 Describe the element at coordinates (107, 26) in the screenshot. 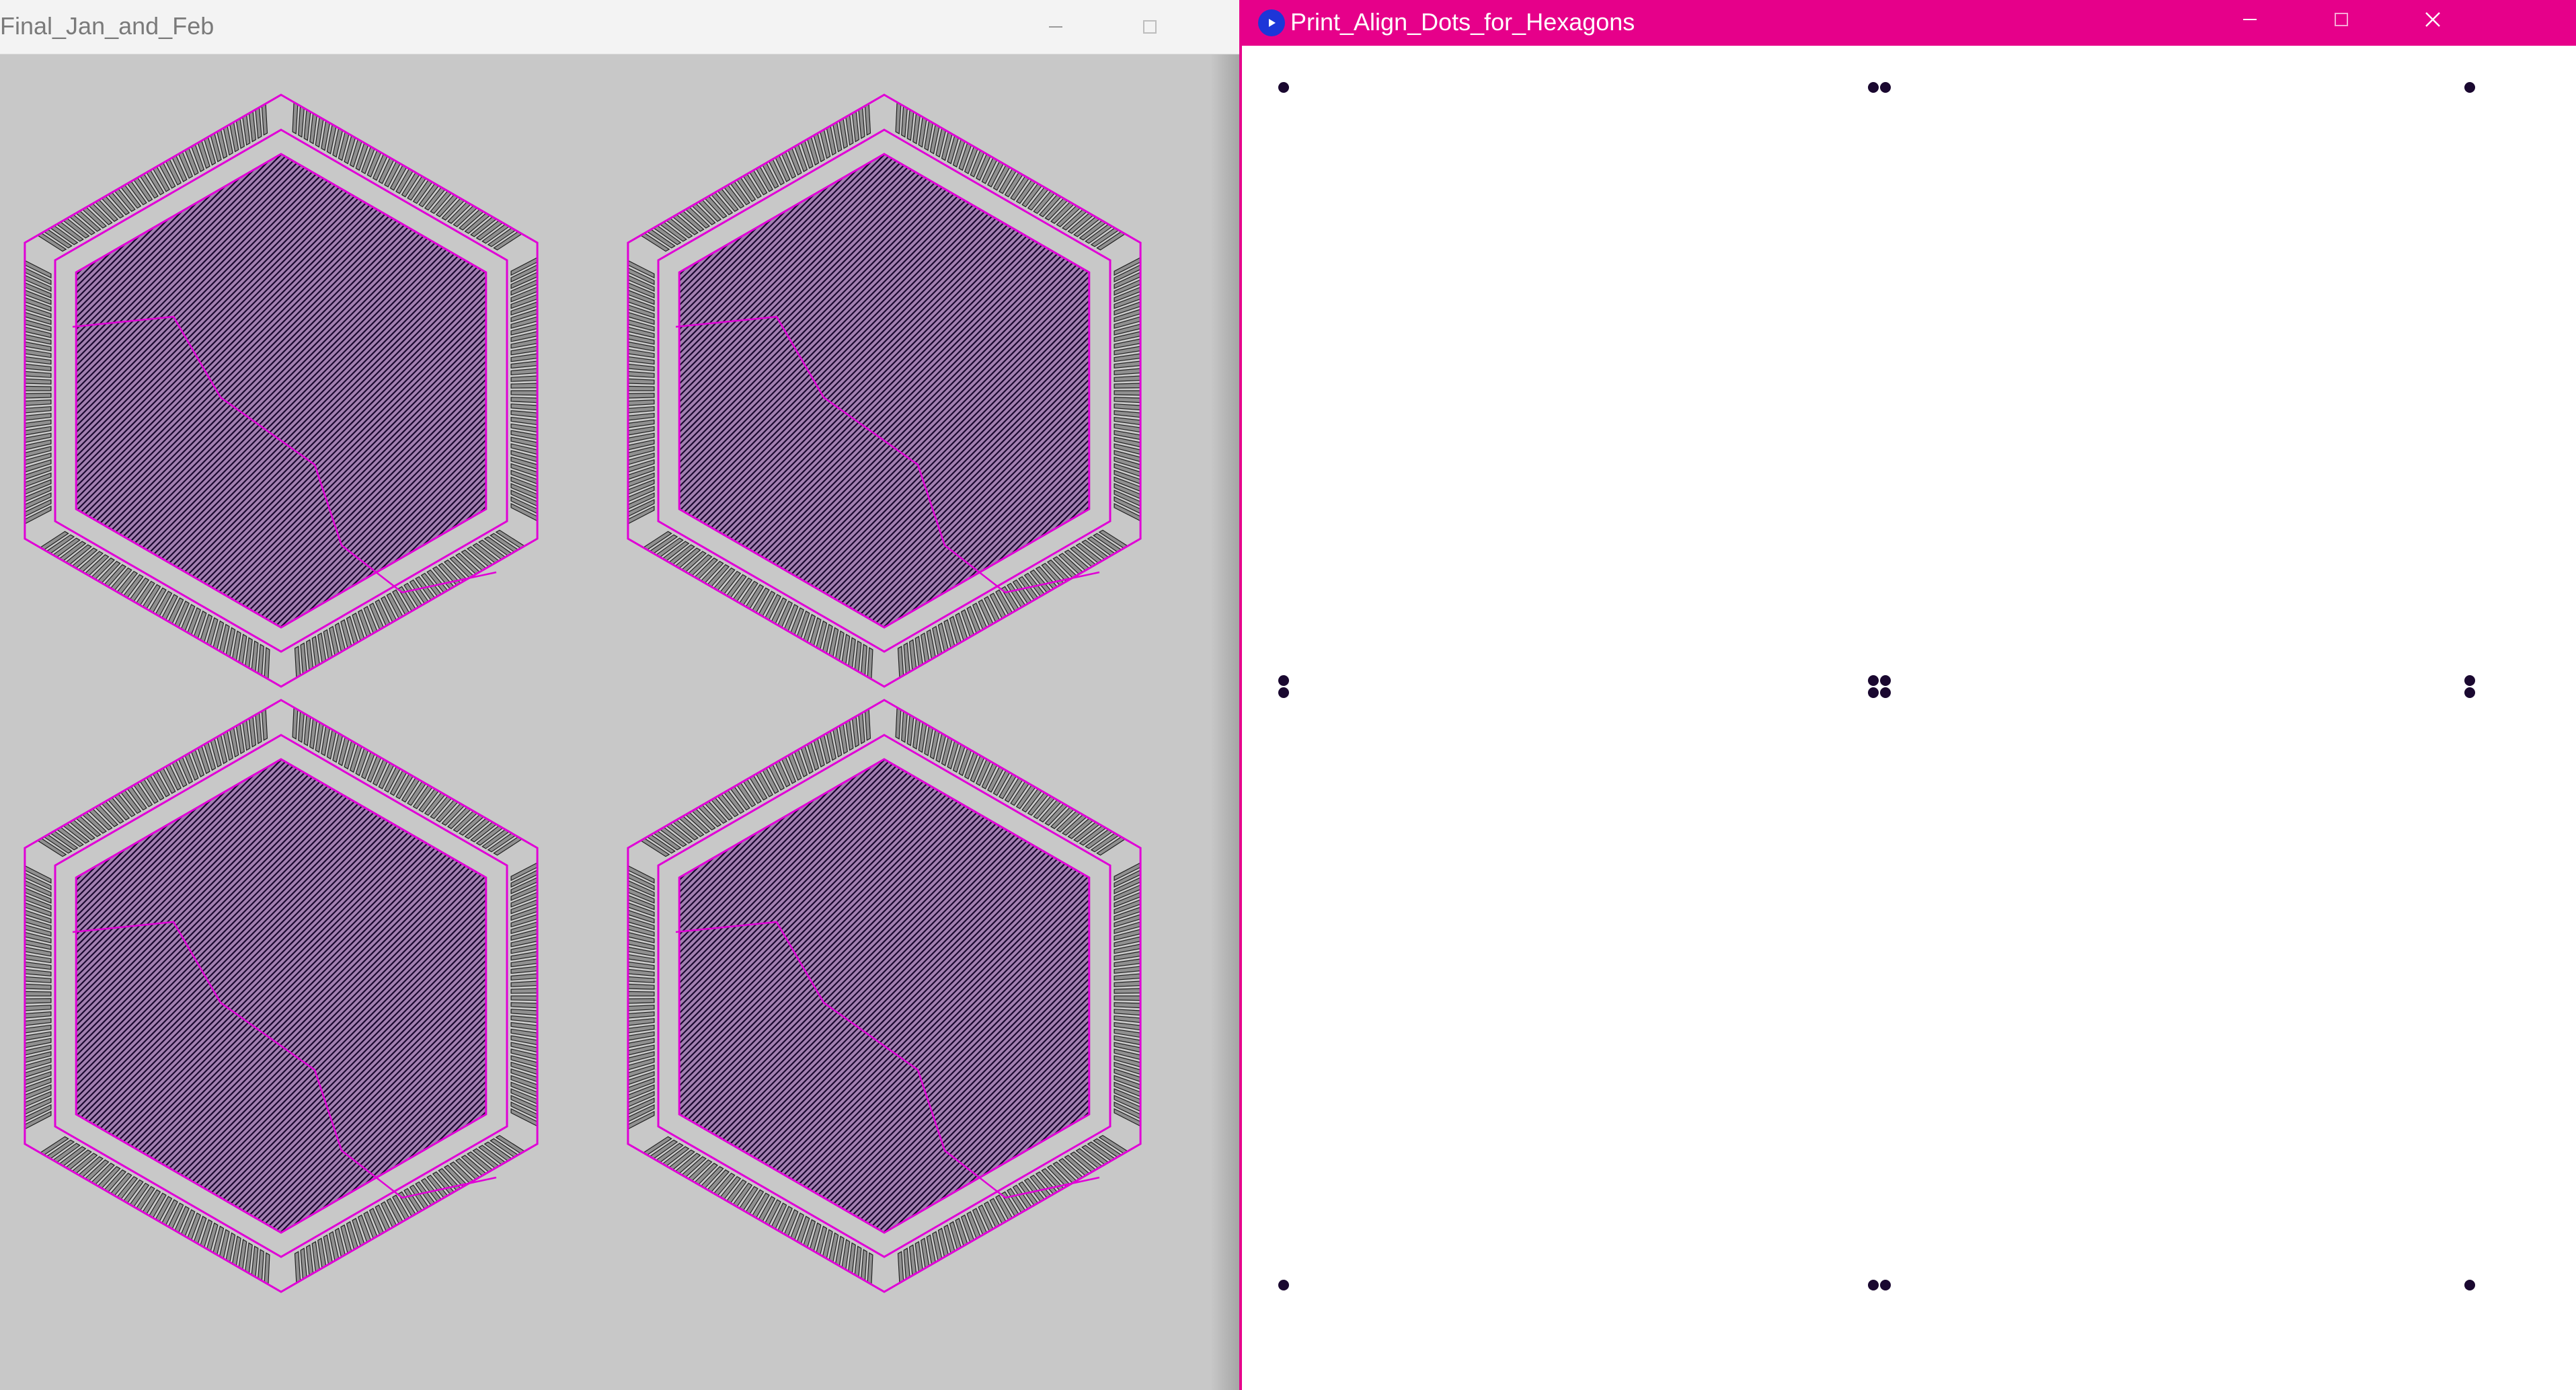

I see `left-window-title: Final_Jan_and_Feb` at that location.